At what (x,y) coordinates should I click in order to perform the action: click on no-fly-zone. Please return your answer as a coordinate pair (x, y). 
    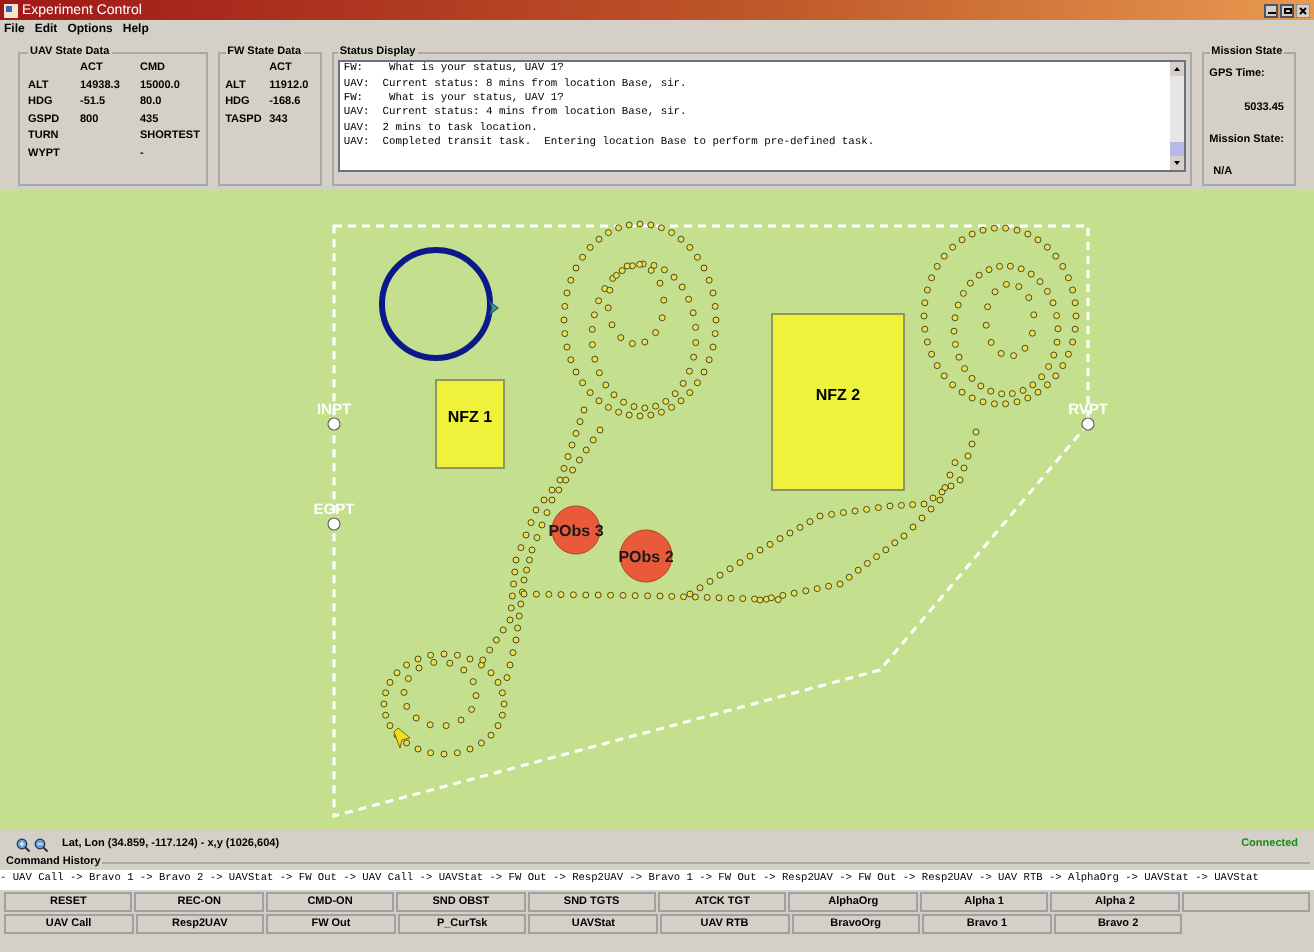
    Looking at the image, I should click on (470, 424).